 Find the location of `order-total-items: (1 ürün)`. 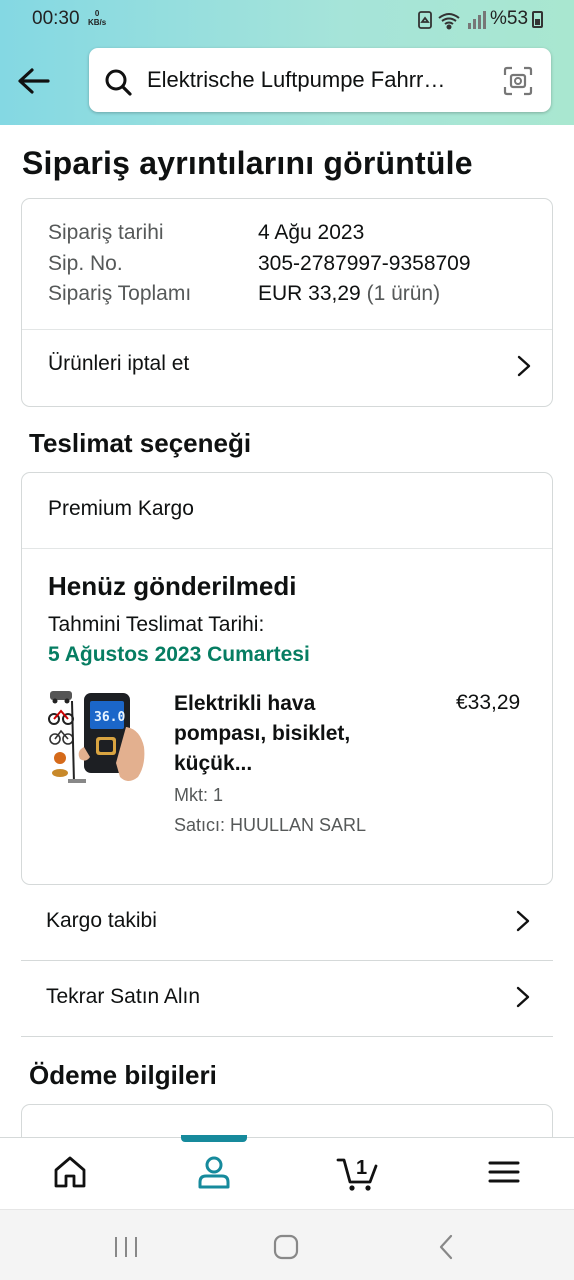

order-total-items: (1 ürün) is located at coordinates (403, 293).